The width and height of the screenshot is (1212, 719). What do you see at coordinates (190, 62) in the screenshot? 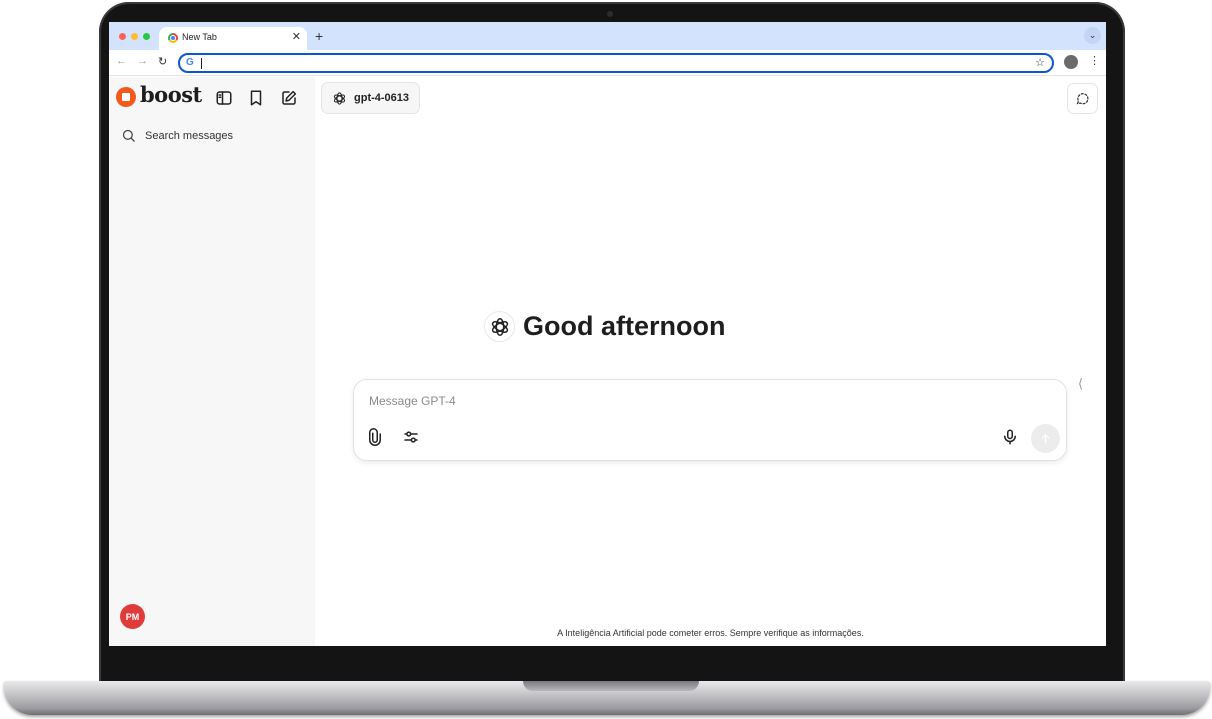
I see `google-icon: G` at bounding box center [190, 62].